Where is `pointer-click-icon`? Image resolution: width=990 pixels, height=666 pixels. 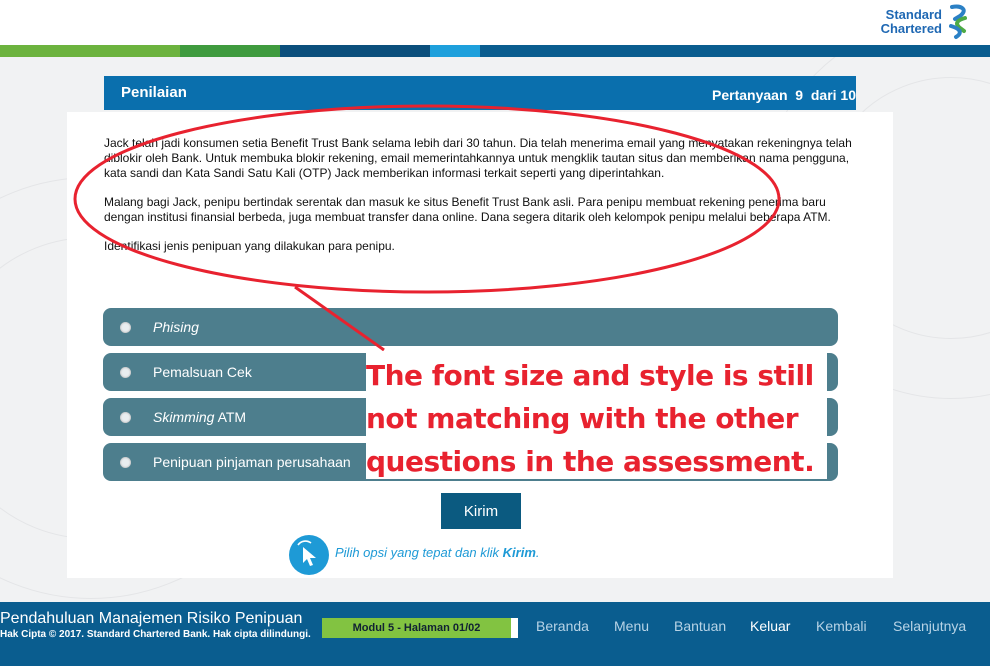
pointer-click-icon is located at coordinates (309, 555).